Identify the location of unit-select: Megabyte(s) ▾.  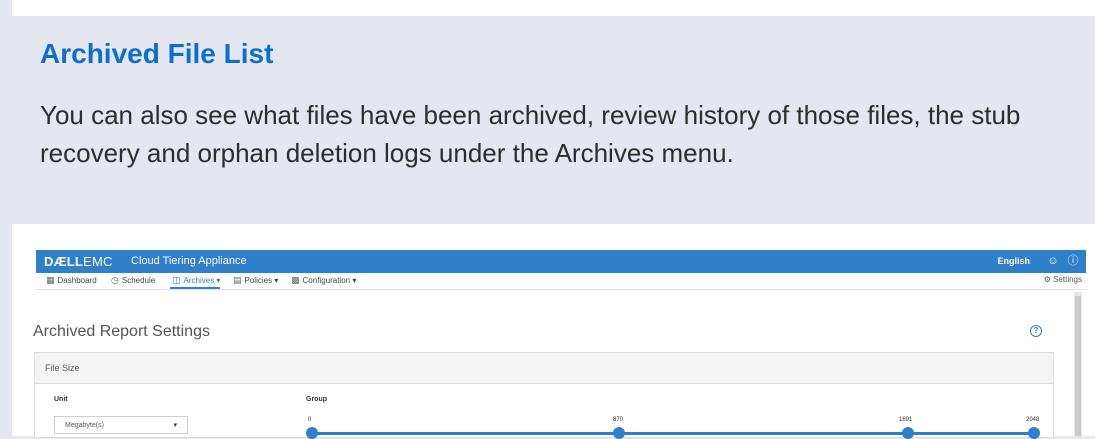
(121, 425).